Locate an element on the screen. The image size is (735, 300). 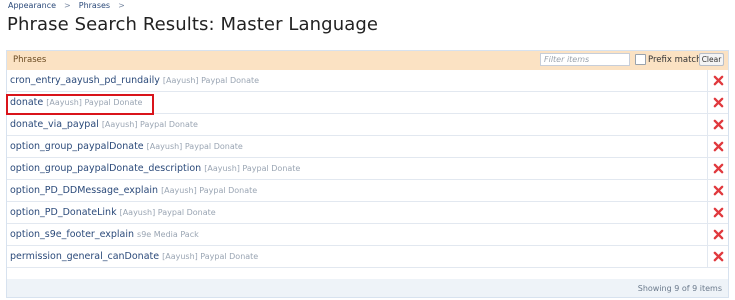
phrase-link: option_s9e_footer_explain s9e Media Pack is located at coordinates (104, 234).